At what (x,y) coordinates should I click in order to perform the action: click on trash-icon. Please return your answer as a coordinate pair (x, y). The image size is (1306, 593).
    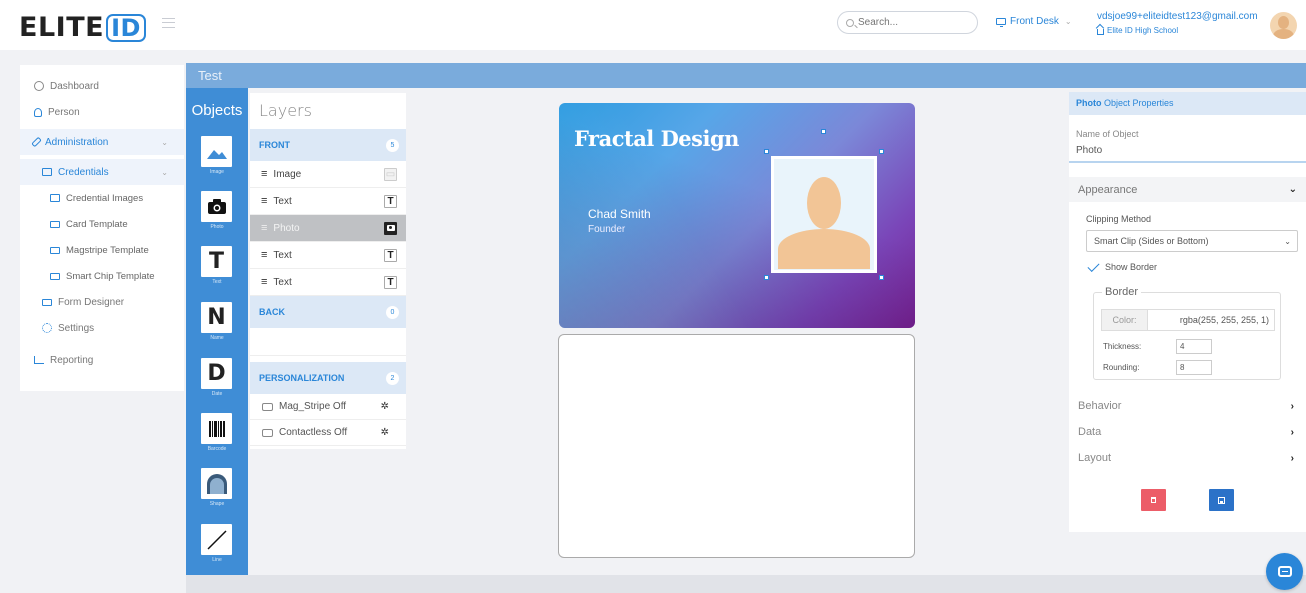
    Looking at the image, I should click on (1153, 500).